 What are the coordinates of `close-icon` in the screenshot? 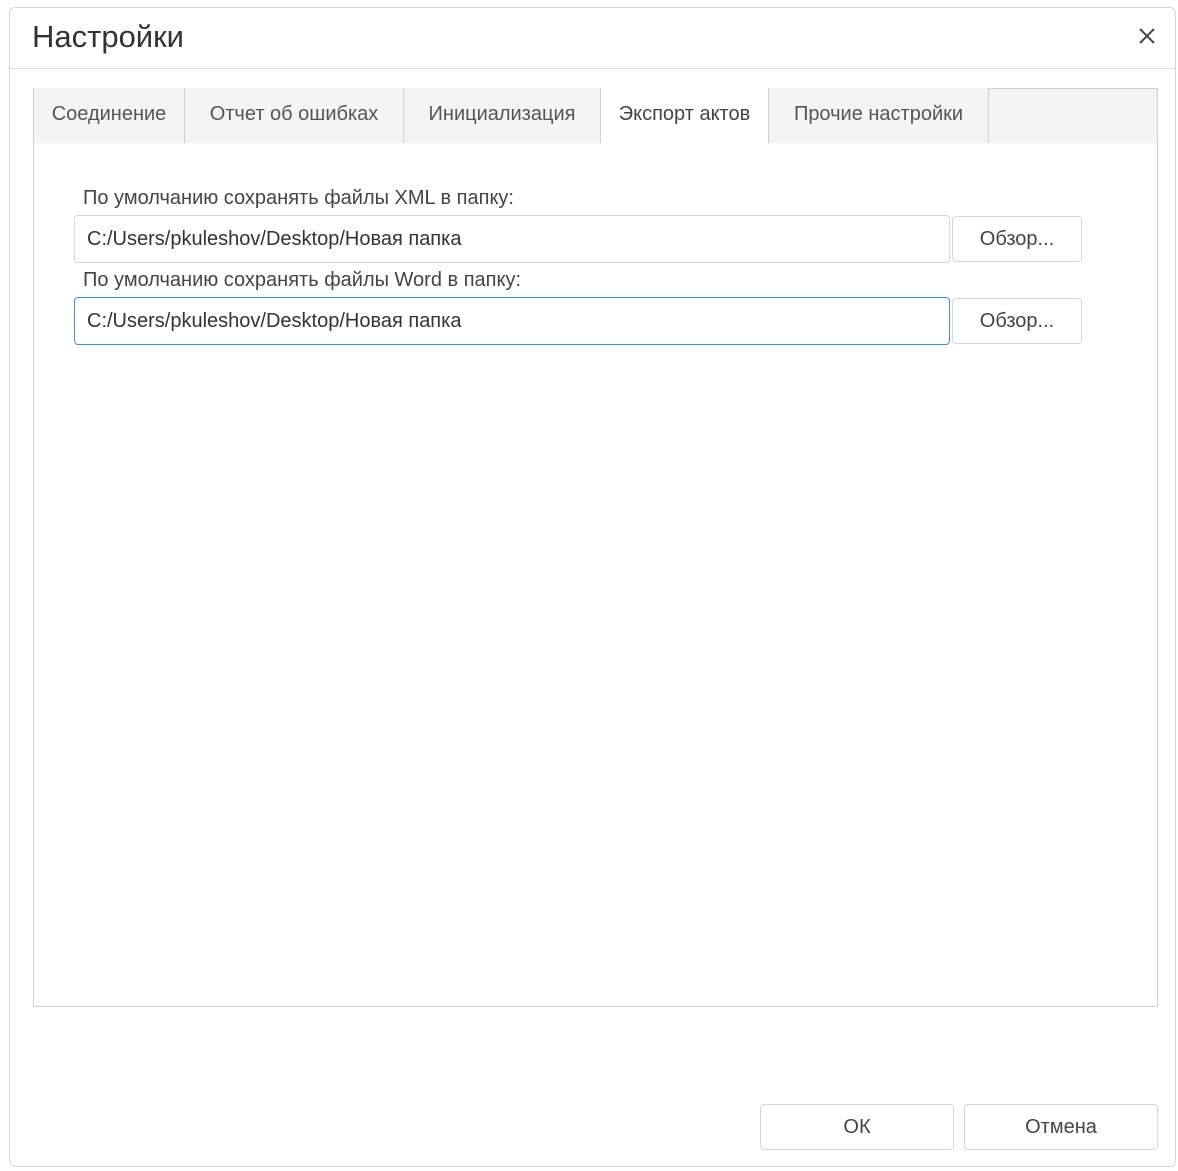 It's located at (1147, 36).